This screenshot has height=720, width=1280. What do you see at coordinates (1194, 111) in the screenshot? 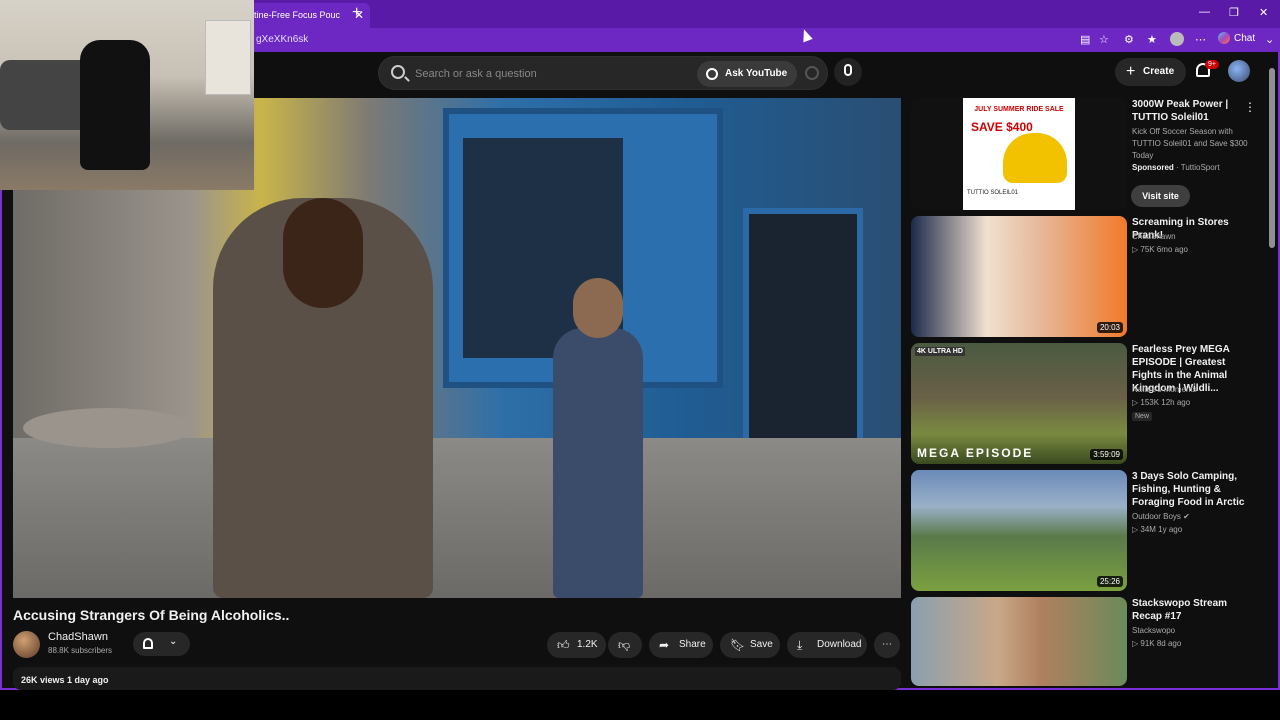
I see `ad-title: 3000W Peak Power | TUTTIO Soleil01` at bounding box center [1194, 111].